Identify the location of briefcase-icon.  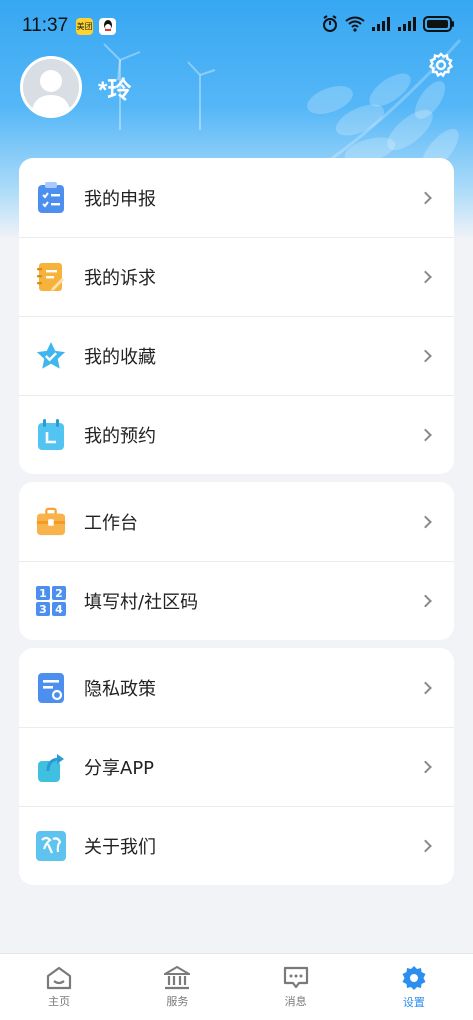
(51, 522).